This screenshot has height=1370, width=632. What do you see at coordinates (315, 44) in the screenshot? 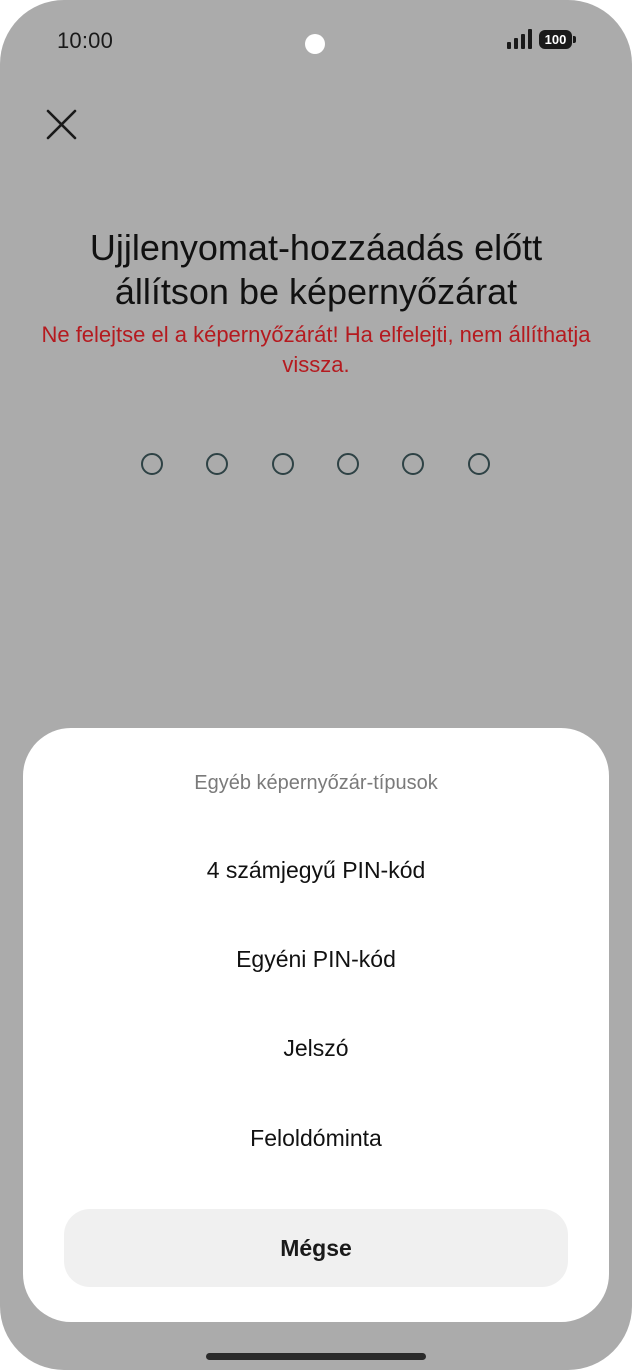
I see `camera-cutout` at bounding box center [315, 44].